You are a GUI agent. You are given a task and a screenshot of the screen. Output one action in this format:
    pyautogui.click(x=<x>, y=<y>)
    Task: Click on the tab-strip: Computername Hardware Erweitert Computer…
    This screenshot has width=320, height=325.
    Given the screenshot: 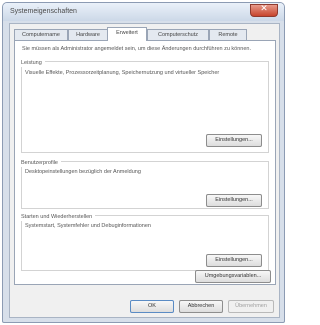 What is the action you would take?
    pyautogui.click(x=145, y=34)
    